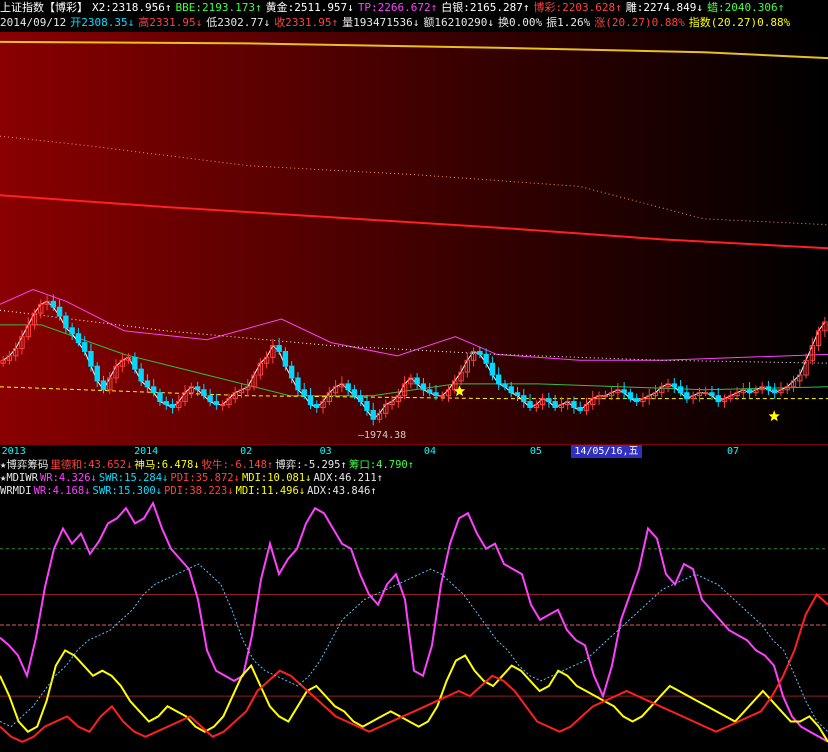 Image resolution: width=828 pixels, height=752 pixels. I want to click on indicator-value-4: MDI:10.081↓, so click(276, 478).